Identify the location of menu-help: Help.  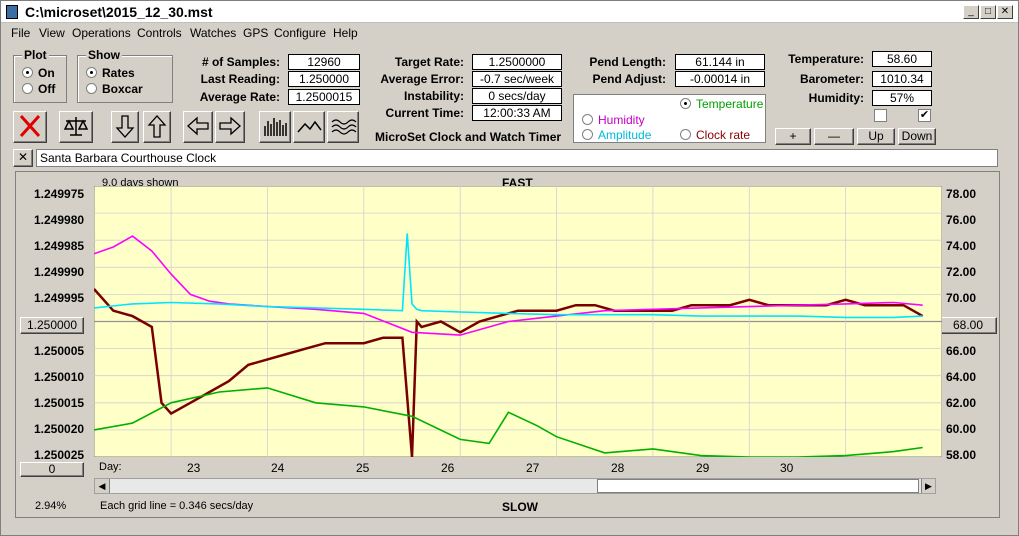
(345, 33).